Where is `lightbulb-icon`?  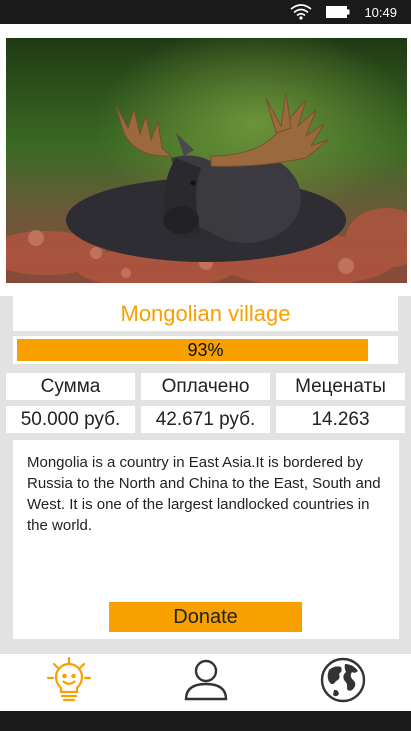 lightbulb-icon is located at coordinates (69, 682).